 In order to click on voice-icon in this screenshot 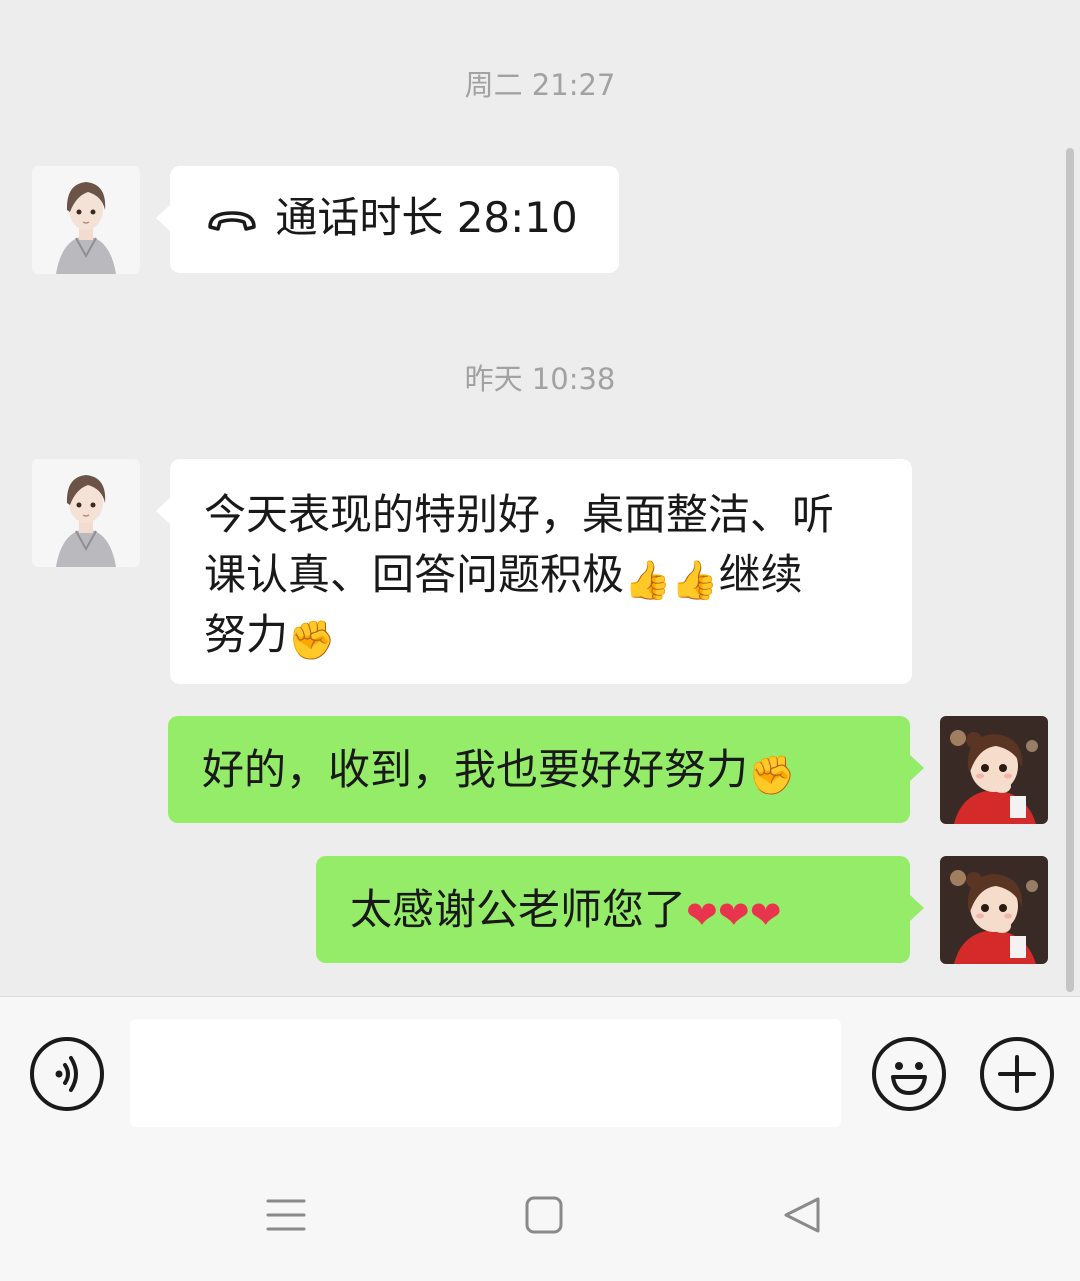, I will do `click(66, 1074)`.